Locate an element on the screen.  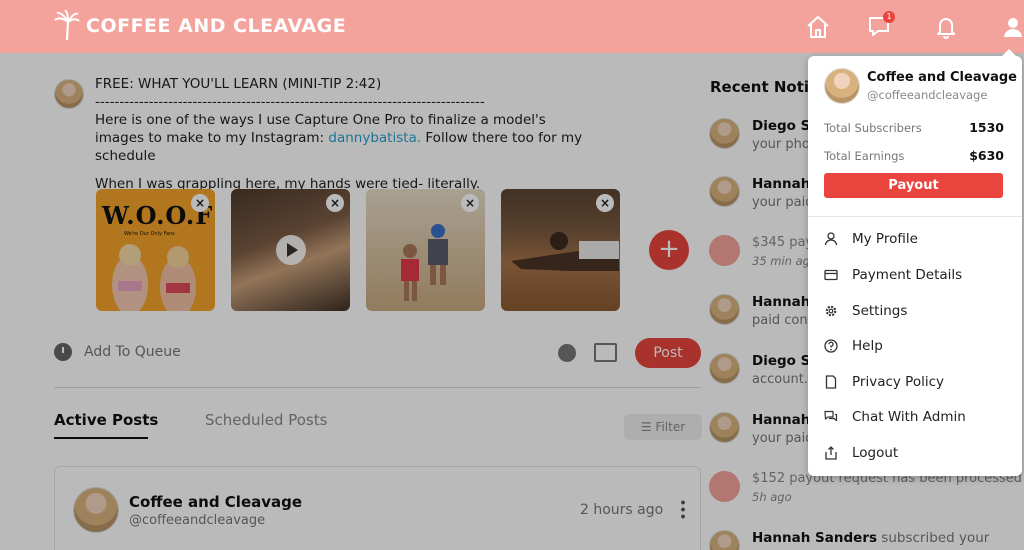
account-button is located at coordinates (1012, 27).